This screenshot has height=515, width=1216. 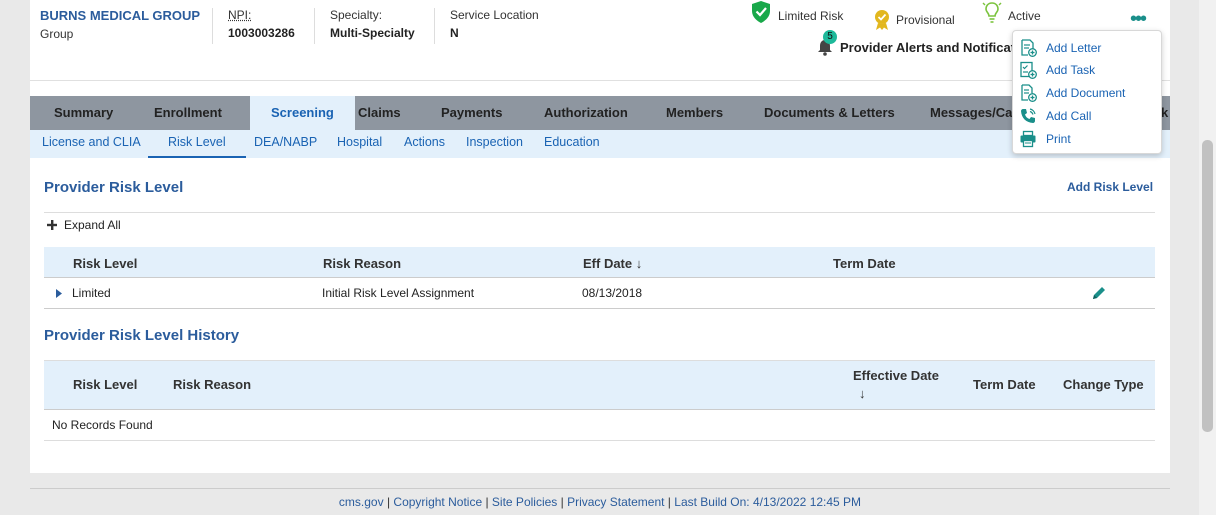 I want to click on tab-authorization: Authorization, so click(x=586, y=113).